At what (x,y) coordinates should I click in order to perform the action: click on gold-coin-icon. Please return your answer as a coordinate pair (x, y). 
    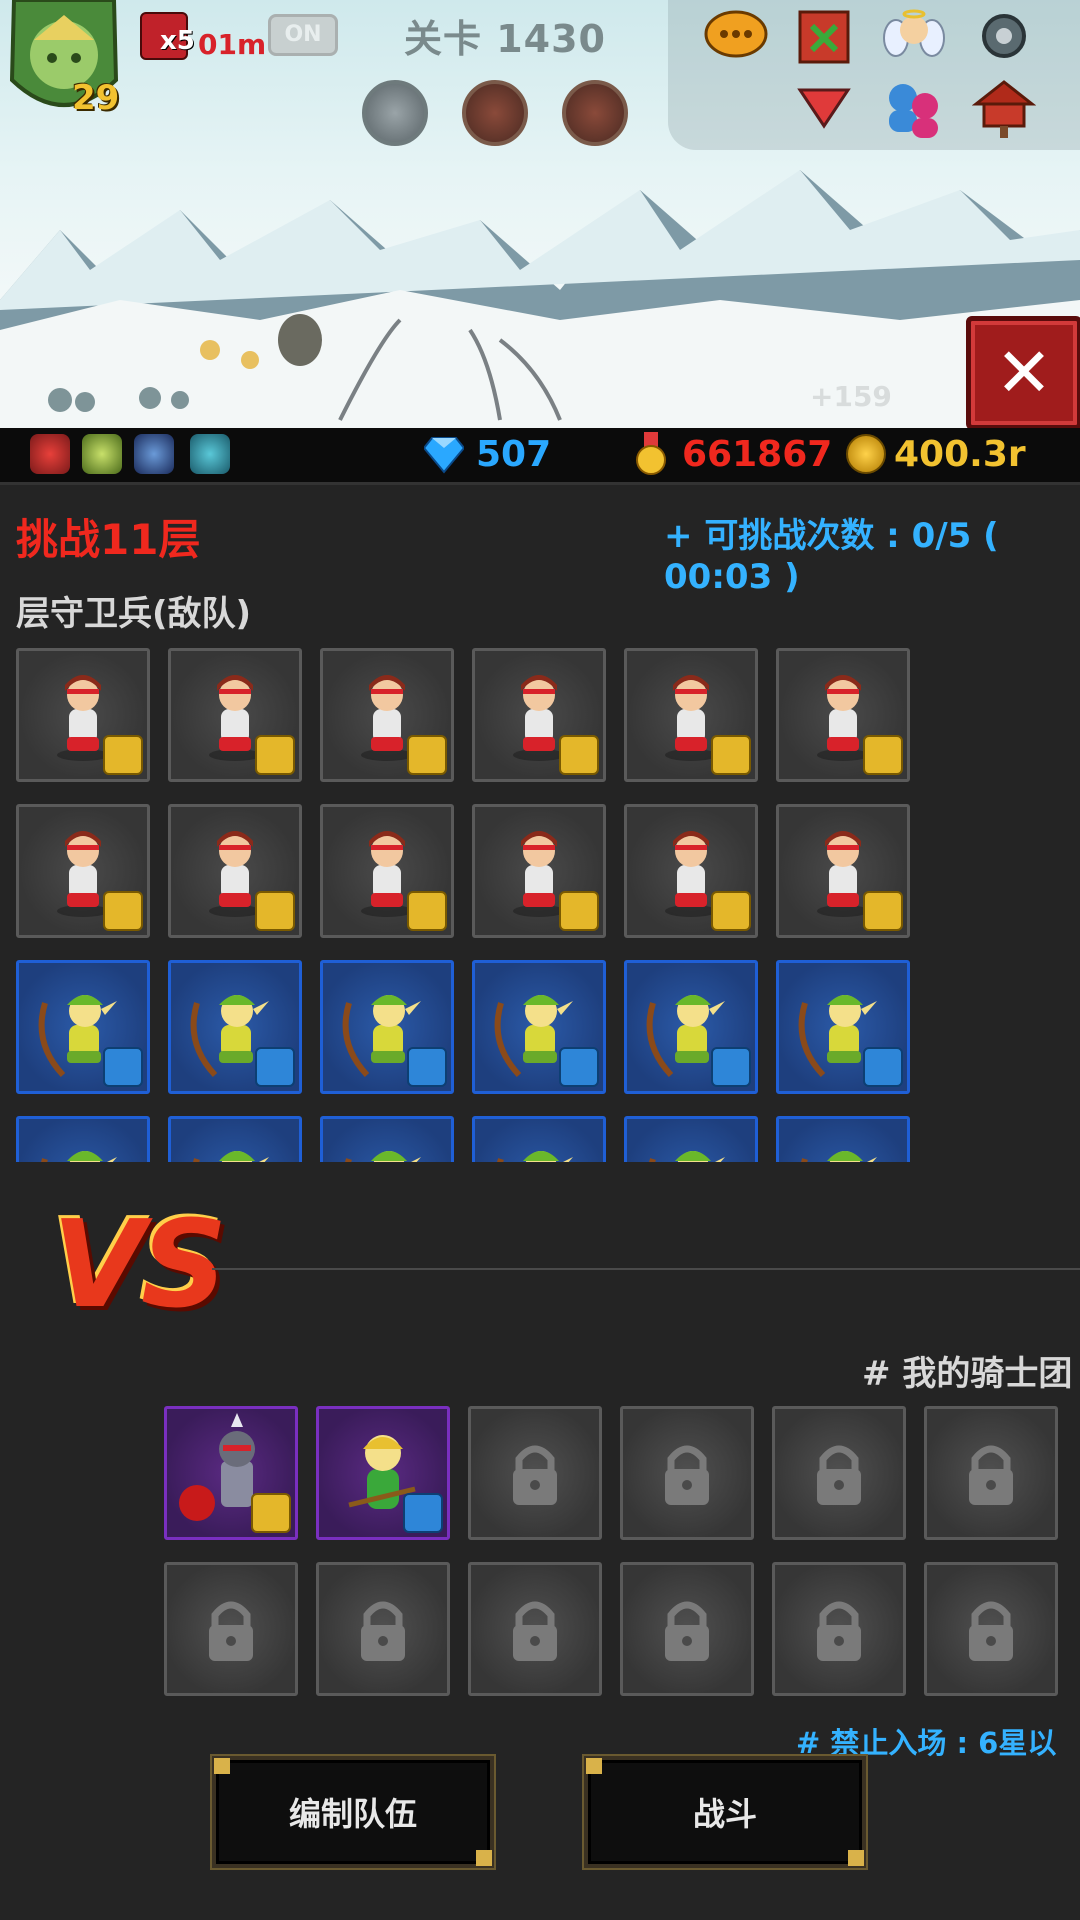
    Looking at the image, I should click on (866, 454).